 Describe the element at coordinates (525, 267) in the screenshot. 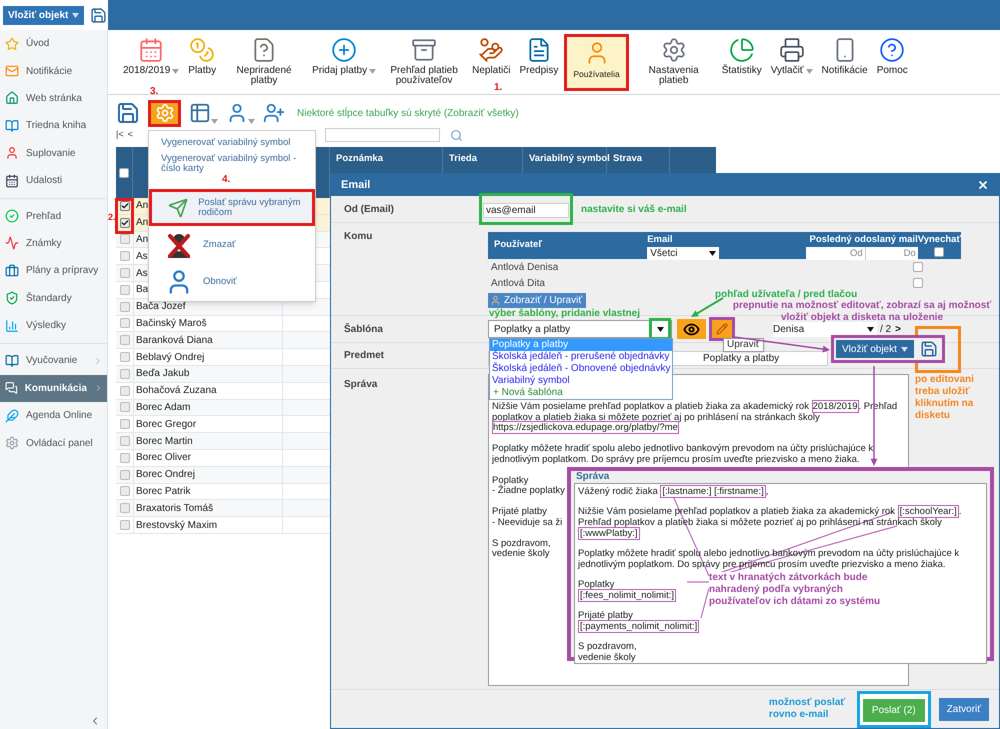

I see `recipient-name: Antlová Denisa` at that location.